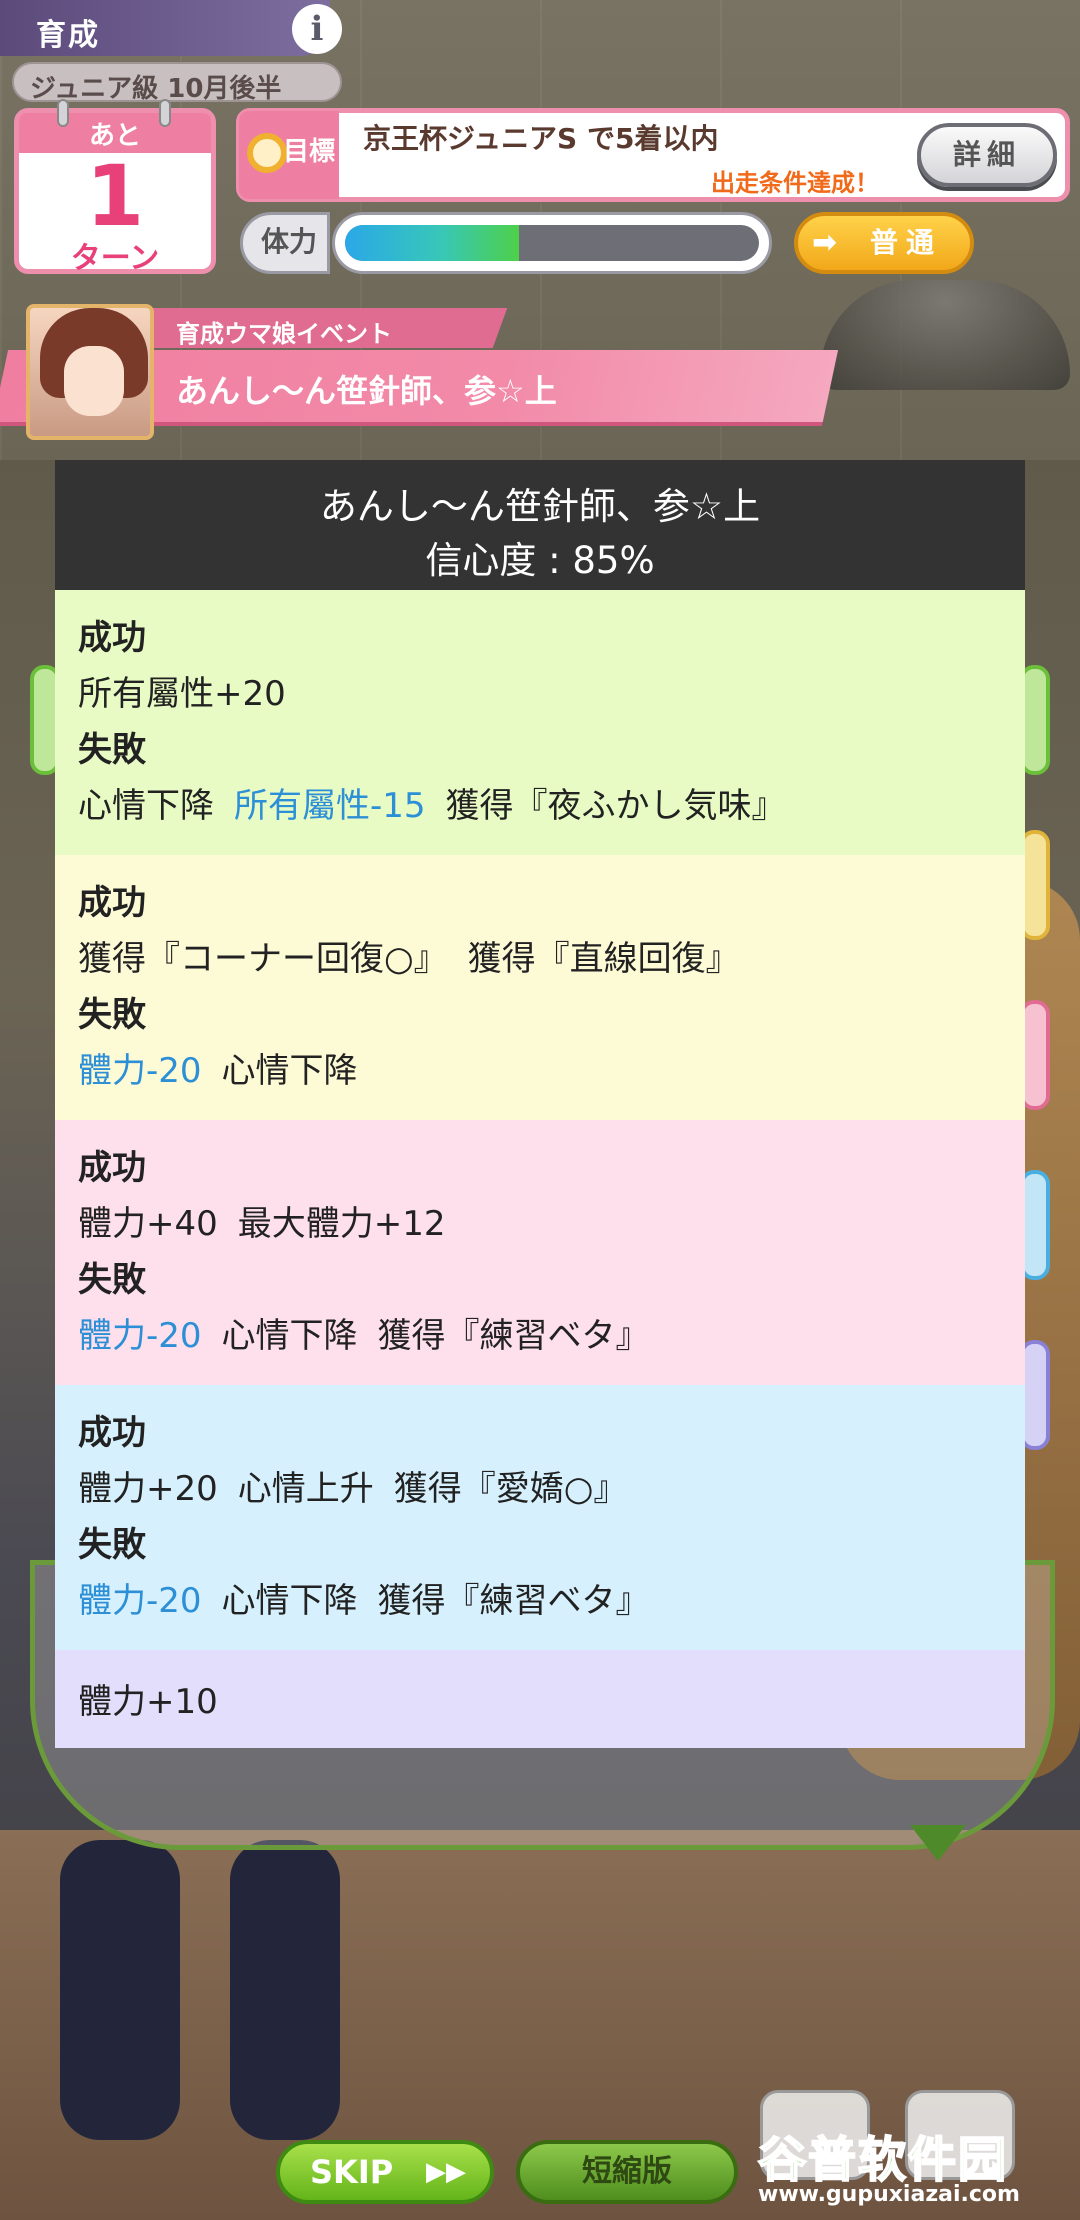 The image size is (1080, 2220). I want to click on screen-header: 育成, so click(165, 28).